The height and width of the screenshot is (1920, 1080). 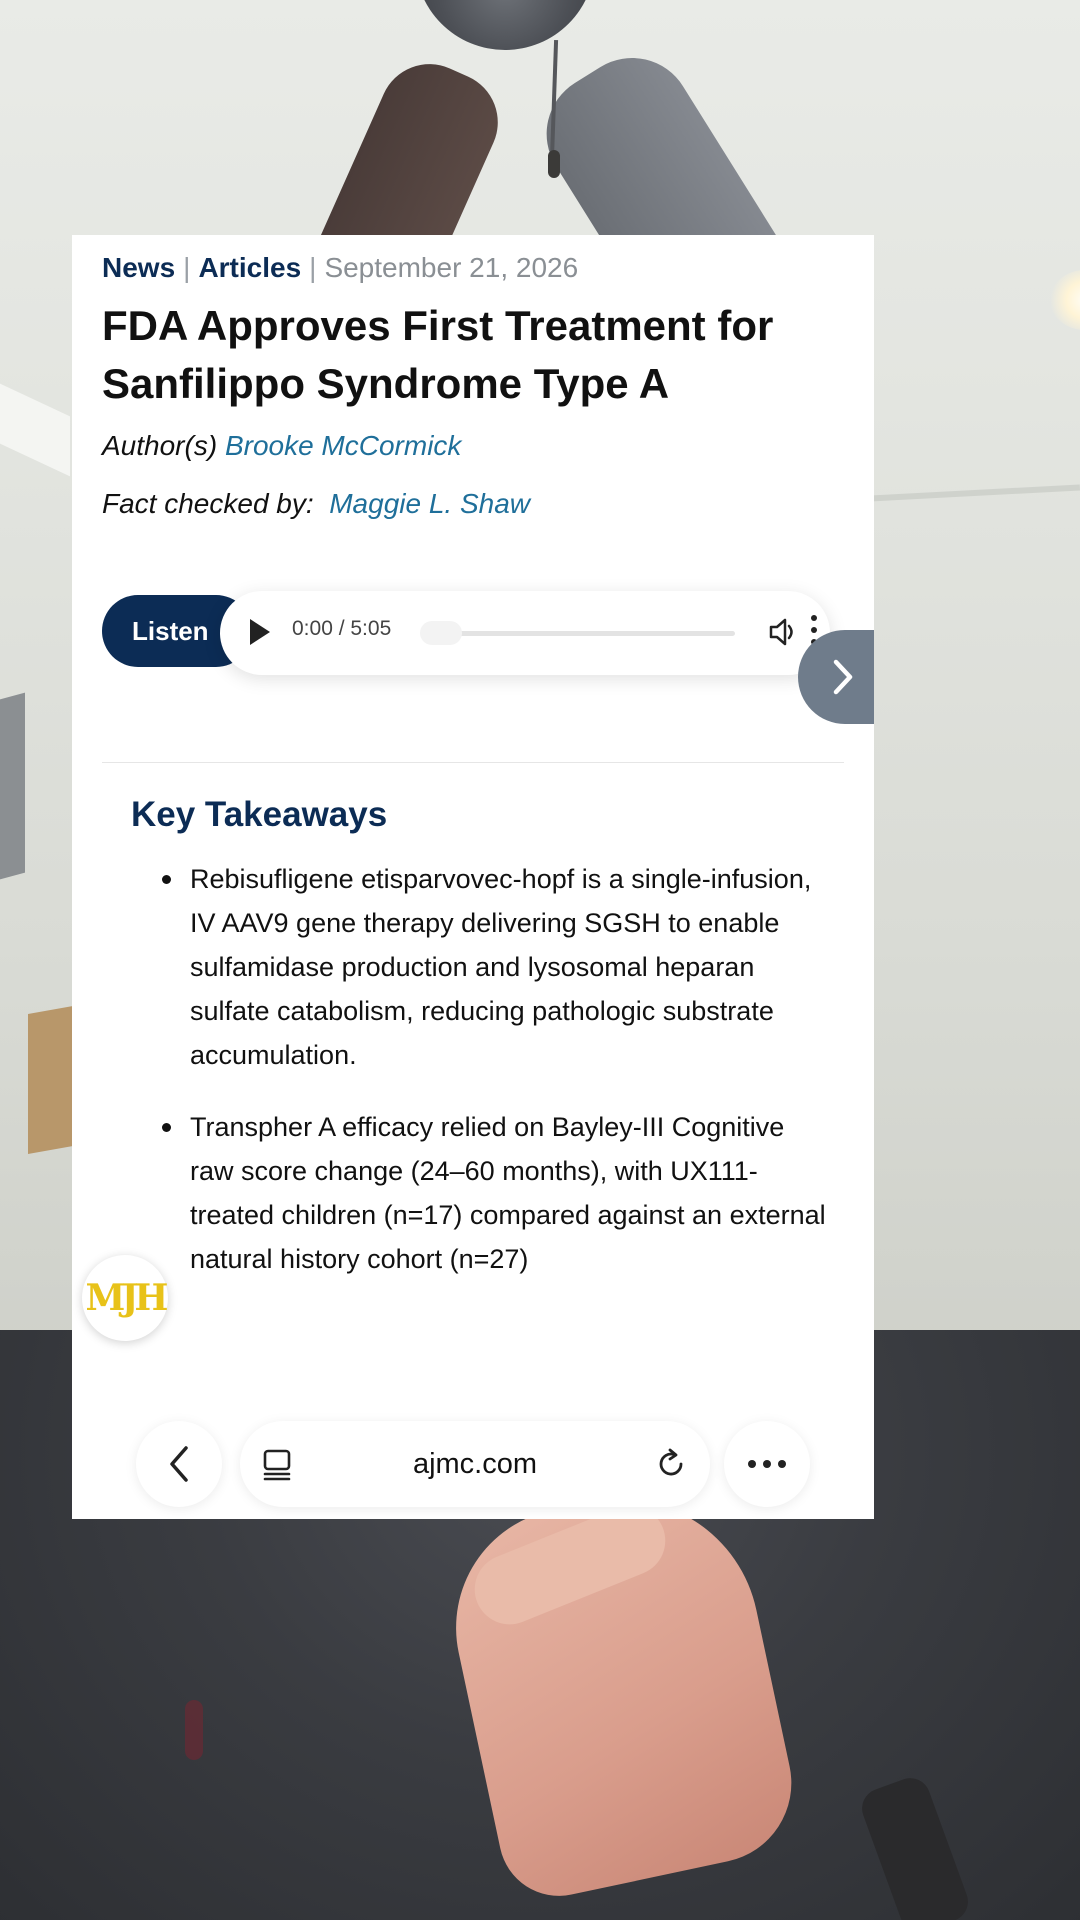 I want to click on author-label: Author(s), so click(x=160, y=445).